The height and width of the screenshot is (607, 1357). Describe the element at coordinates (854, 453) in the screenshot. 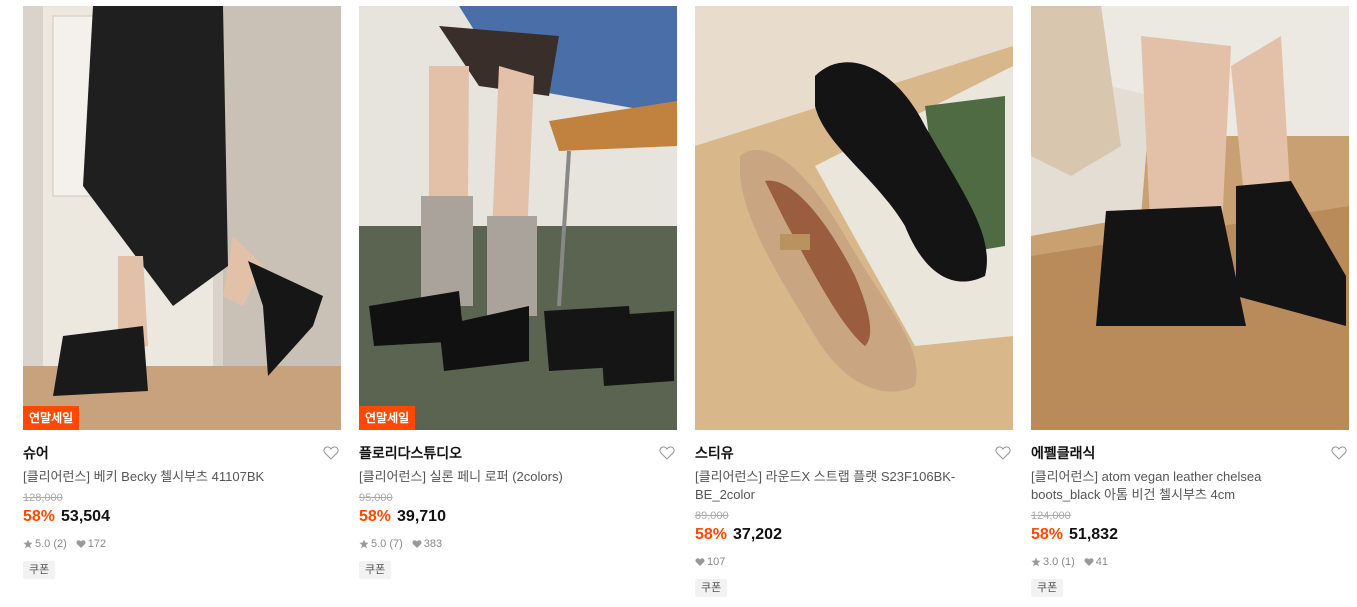

I see `brand-name: 스티유` at that location.